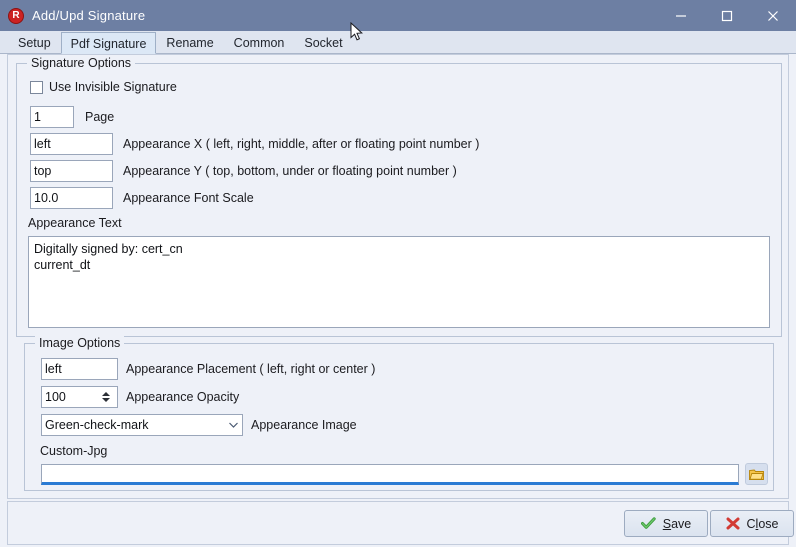 This screenshot has height=547, width=796. I want to click on close-button-label: Close, so click(763, 524).